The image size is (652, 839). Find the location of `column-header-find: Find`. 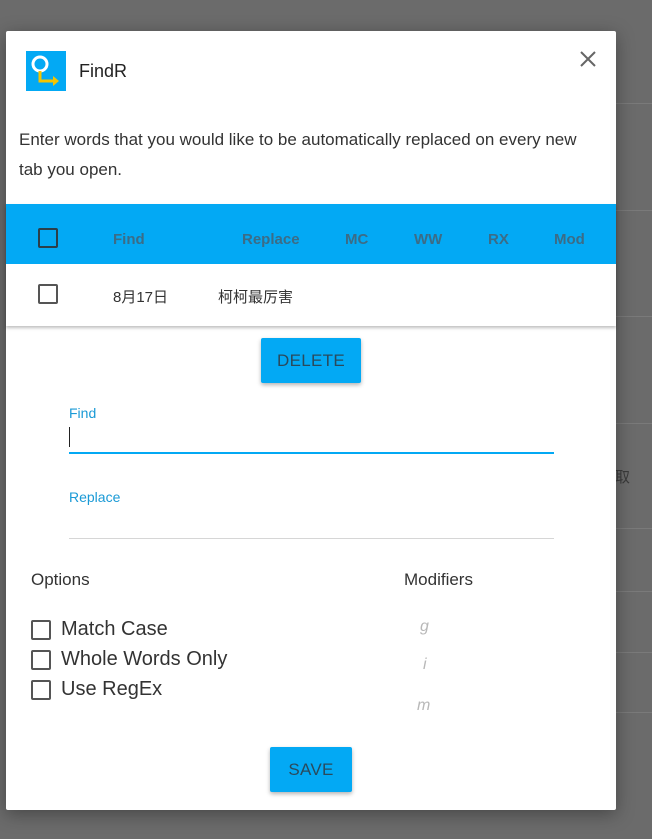

column-header-find: Find is located at coordinates (129, 239).